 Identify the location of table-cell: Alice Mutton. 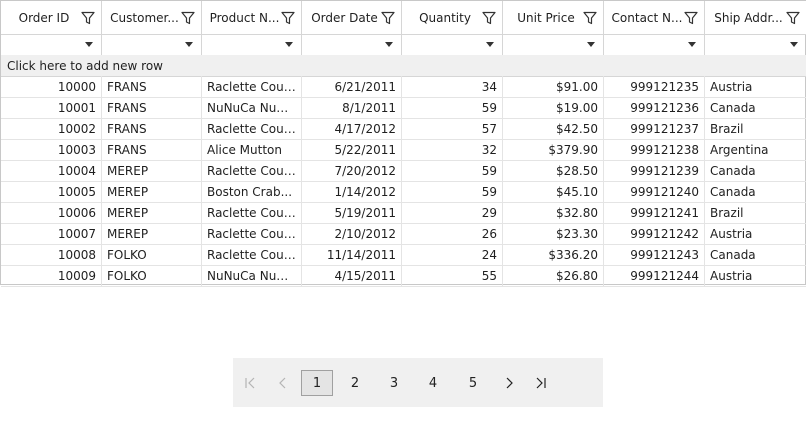
(252, 149).